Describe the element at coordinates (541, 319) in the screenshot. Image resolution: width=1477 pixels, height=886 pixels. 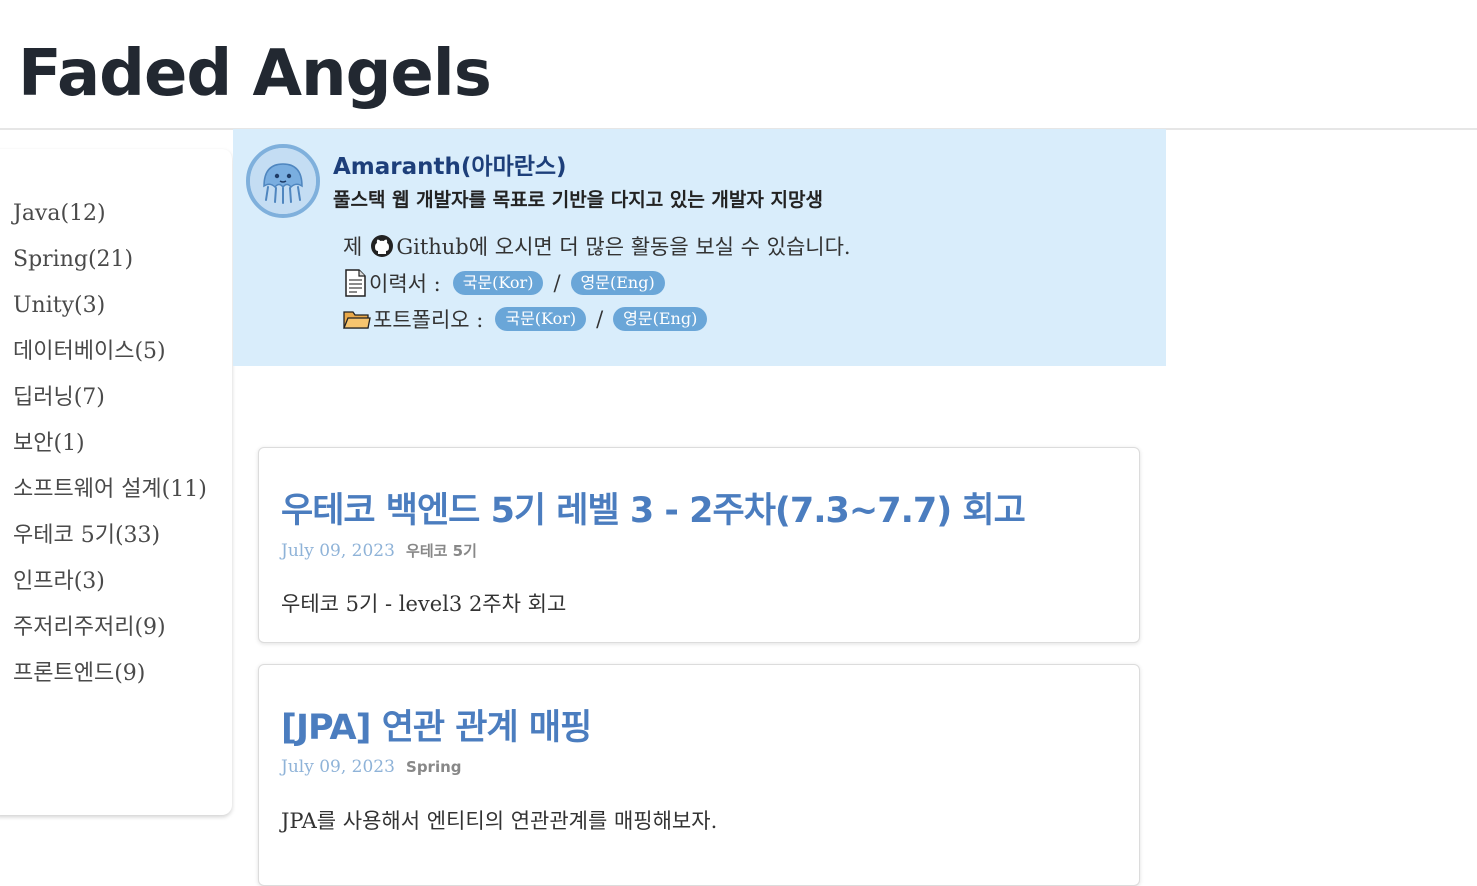
I see `portfolio-kor-button: 국문(Kor)` at that location.